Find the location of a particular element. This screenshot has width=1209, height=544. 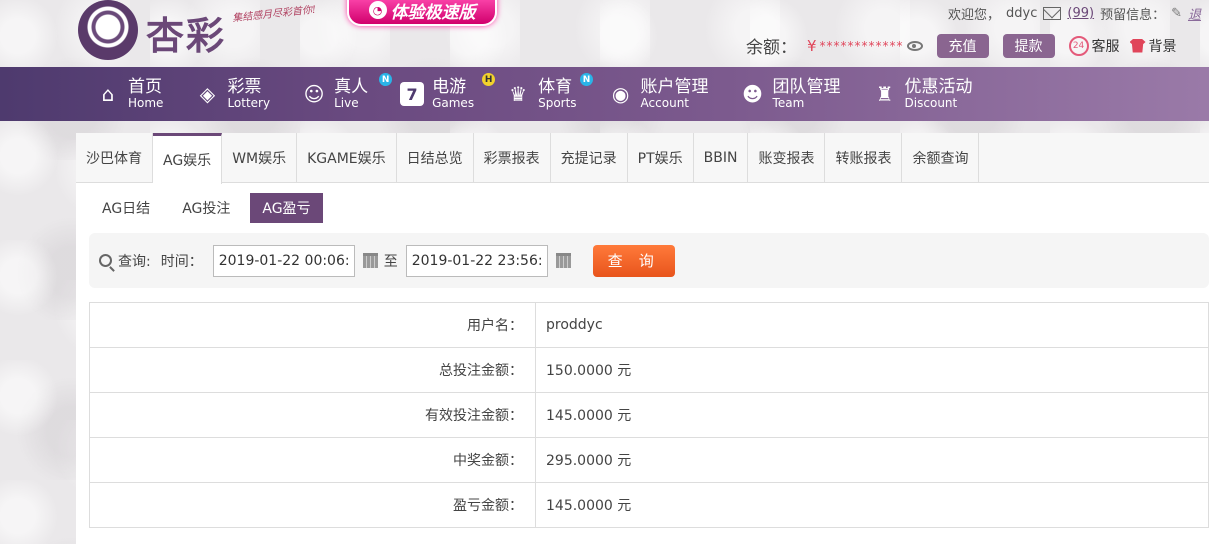

start-date-input is located at coordinates (283, 260).